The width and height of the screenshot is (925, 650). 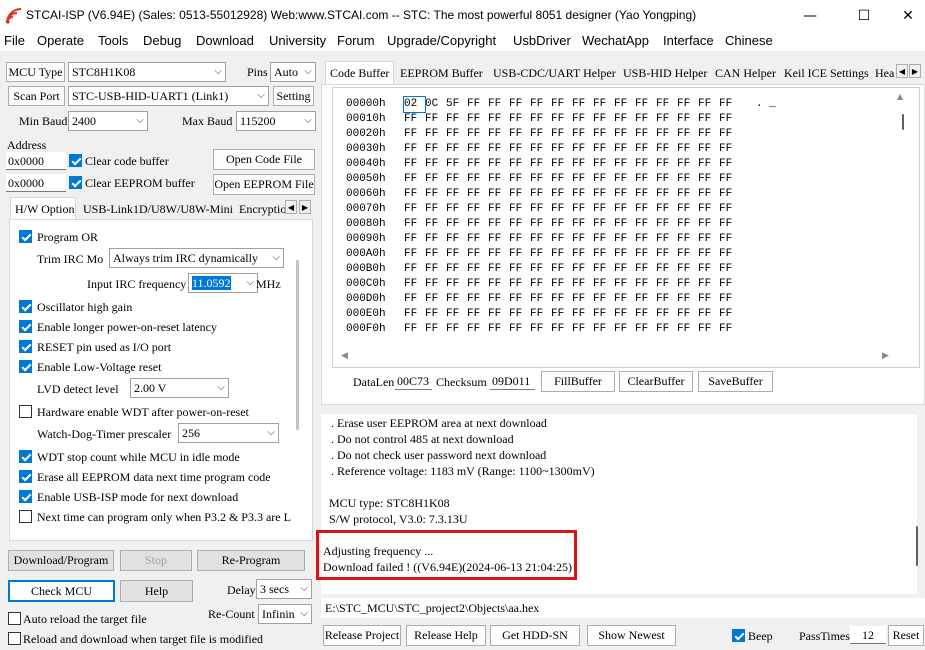 I want to click on menu-usbdriver: UsbDriver, so click(x=542, y=40).